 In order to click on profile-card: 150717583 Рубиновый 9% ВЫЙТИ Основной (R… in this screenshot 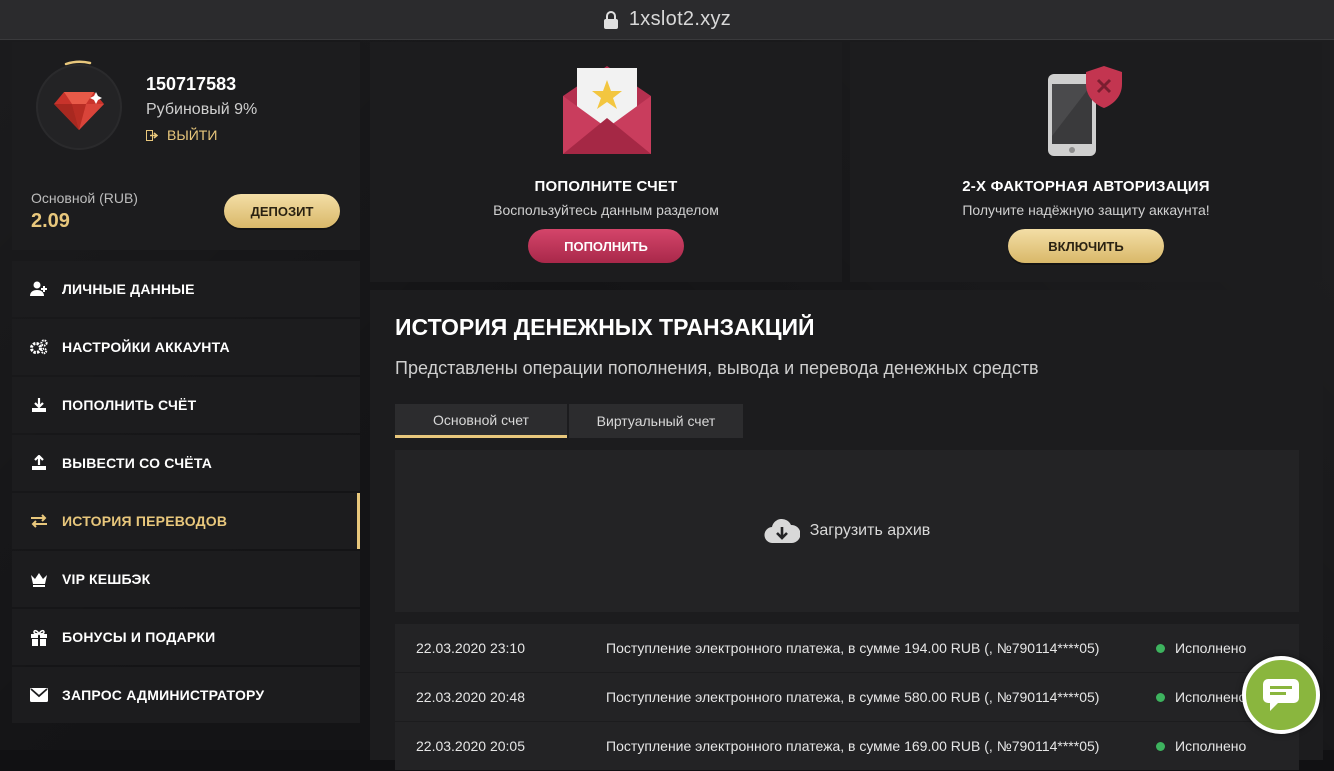, I will do `click(186, 146)`.